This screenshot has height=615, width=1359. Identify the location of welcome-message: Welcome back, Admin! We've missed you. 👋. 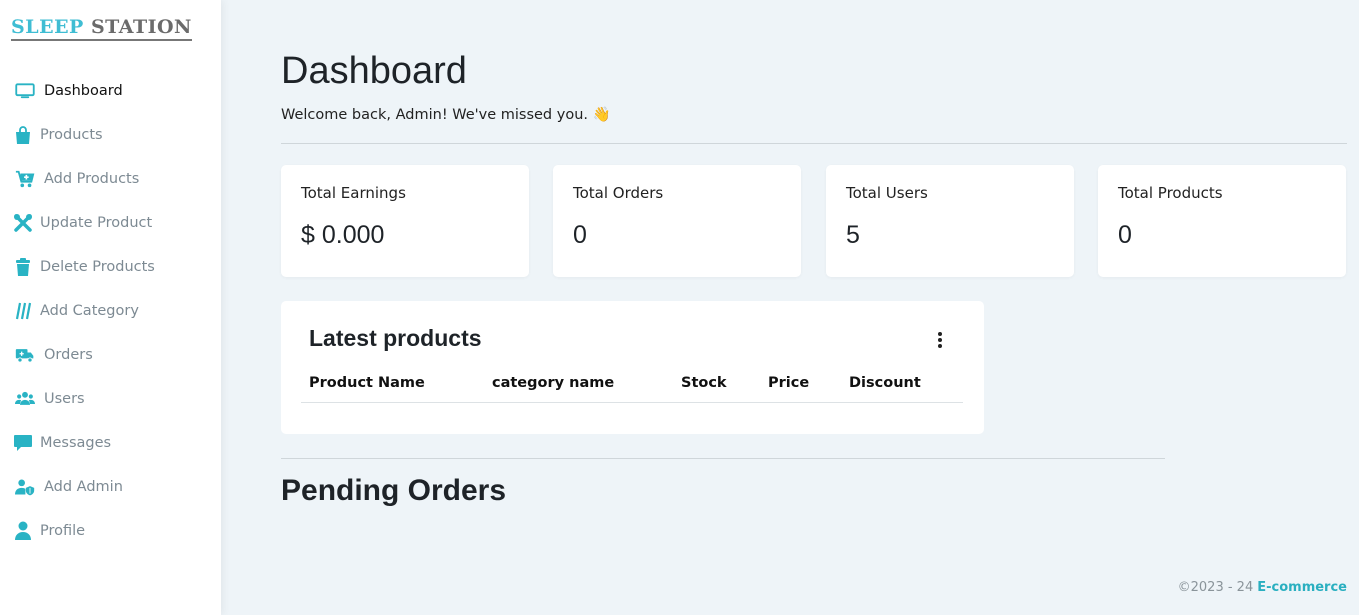
(446, 115).